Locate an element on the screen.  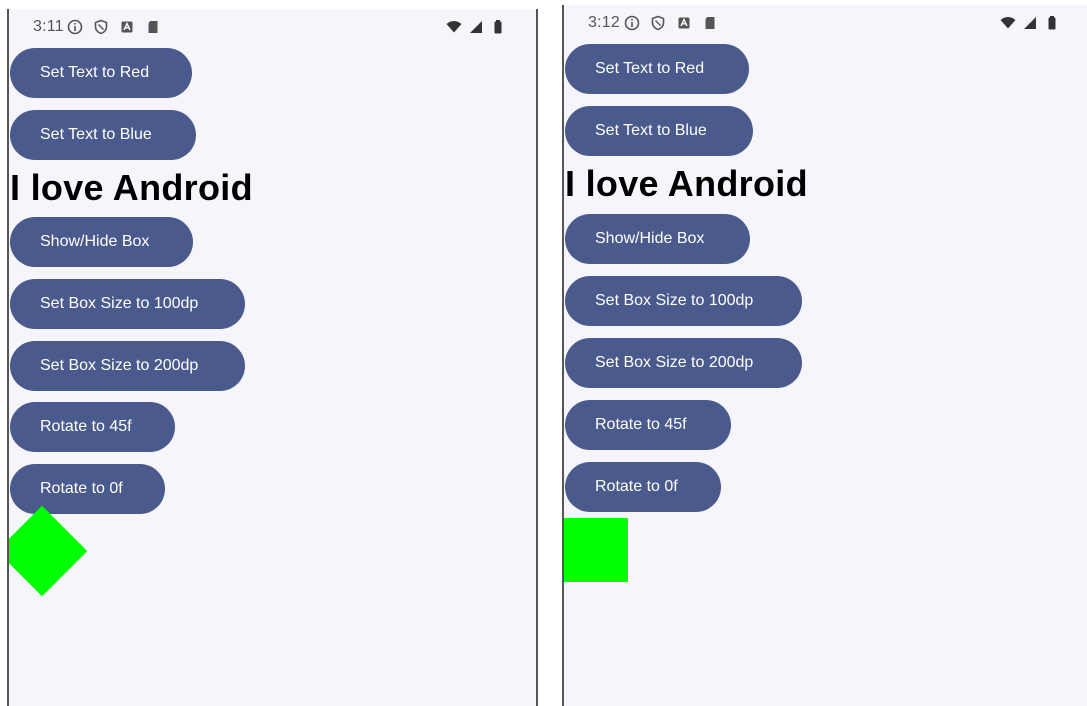
status-time: 3:11 is located at coordinates (48, 26).